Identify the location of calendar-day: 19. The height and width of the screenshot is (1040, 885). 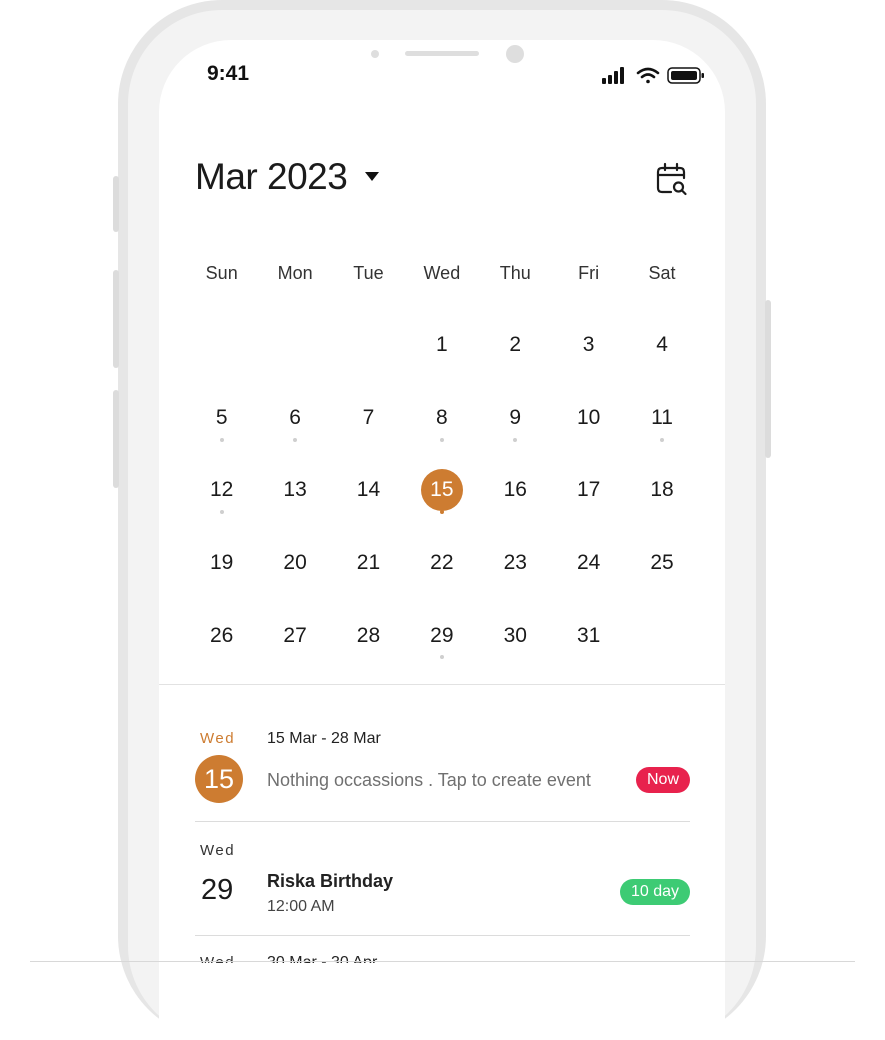
(221, 563).